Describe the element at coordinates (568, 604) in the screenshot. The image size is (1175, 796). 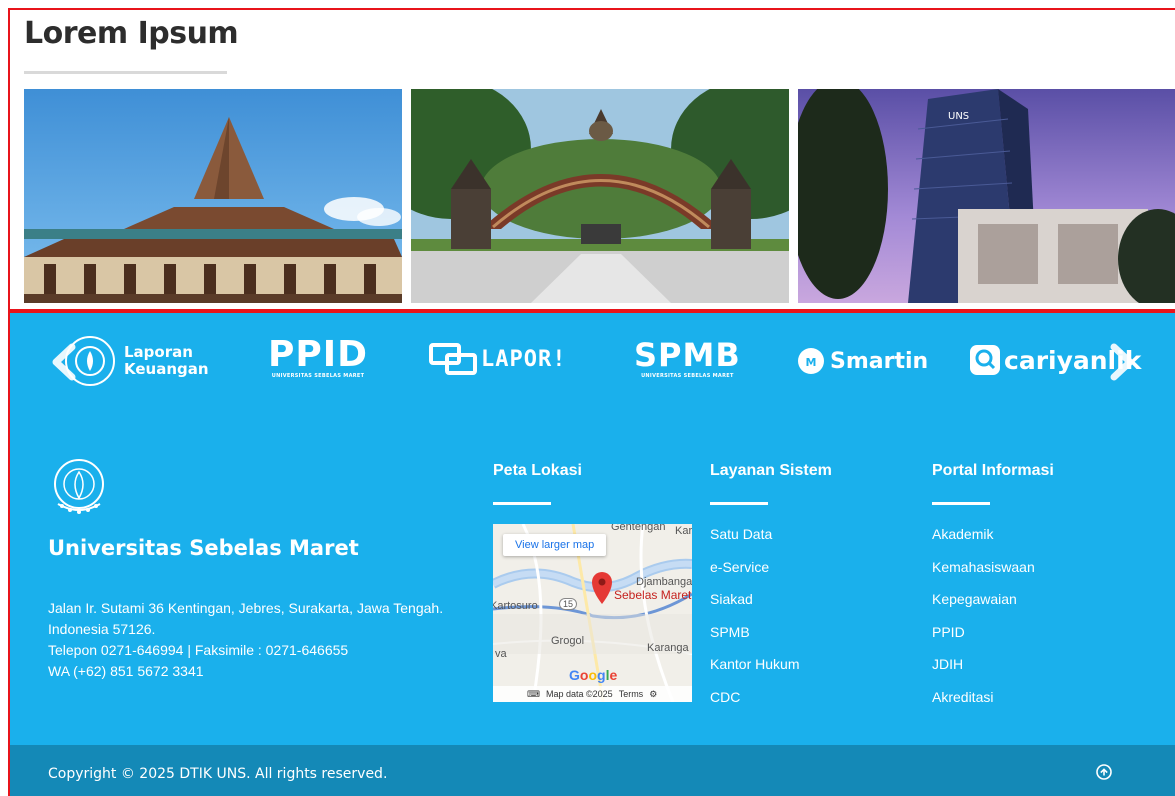
I see `route-badge: 15` at that location.